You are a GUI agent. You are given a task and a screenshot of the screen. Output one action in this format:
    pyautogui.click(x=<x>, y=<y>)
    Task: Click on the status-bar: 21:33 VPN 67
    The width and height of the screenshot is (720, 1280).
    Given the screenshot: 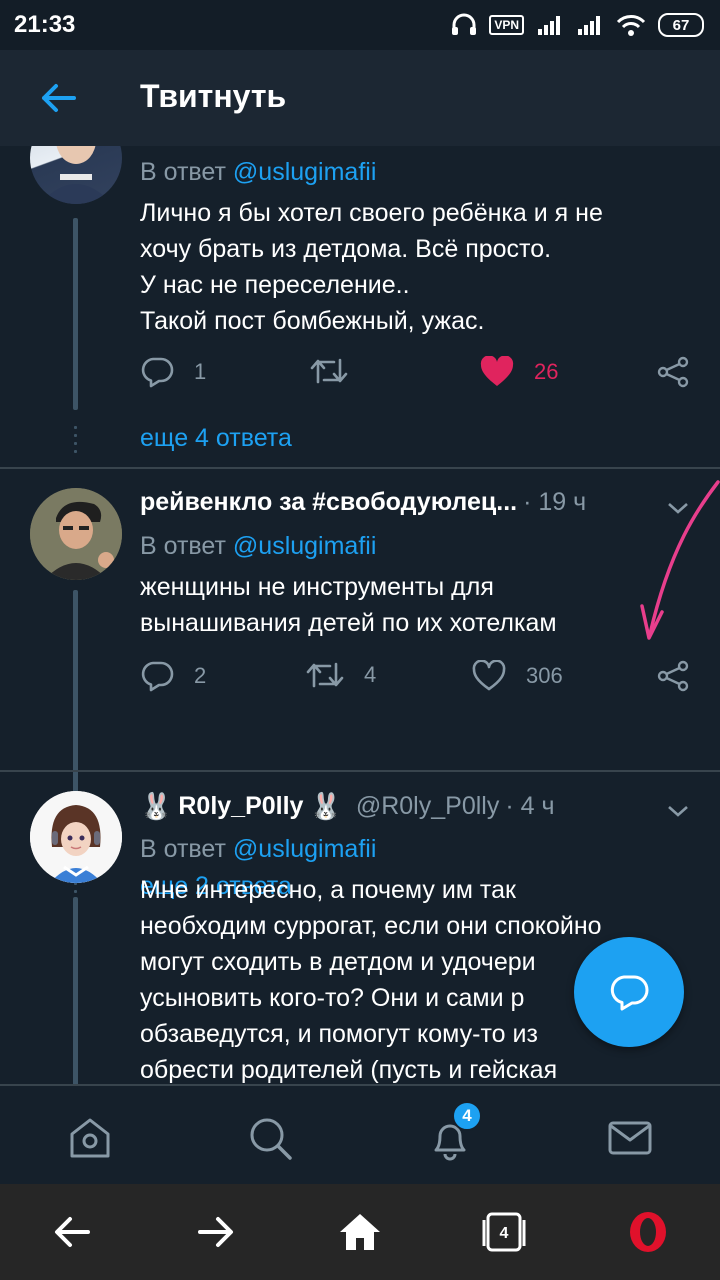 What is the action you would take?
    pyautogui.click(x=360, y=25)
    